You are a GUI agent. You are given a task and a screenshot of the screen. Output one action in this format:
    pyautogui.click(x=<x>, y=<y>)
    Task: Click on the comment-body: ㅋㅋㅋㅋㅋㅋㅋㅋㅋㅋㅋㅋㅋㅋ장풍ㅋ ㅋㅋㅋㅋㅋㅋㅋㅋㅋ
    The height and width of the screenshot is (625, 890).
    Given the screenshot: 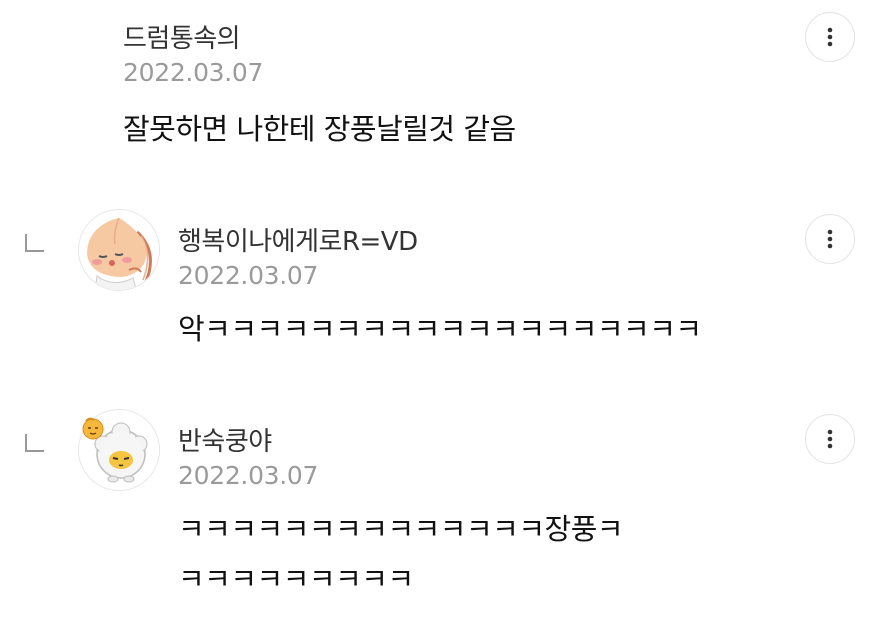 What is the action you would take?
    pyautogui.click(x=401, y=554)
    